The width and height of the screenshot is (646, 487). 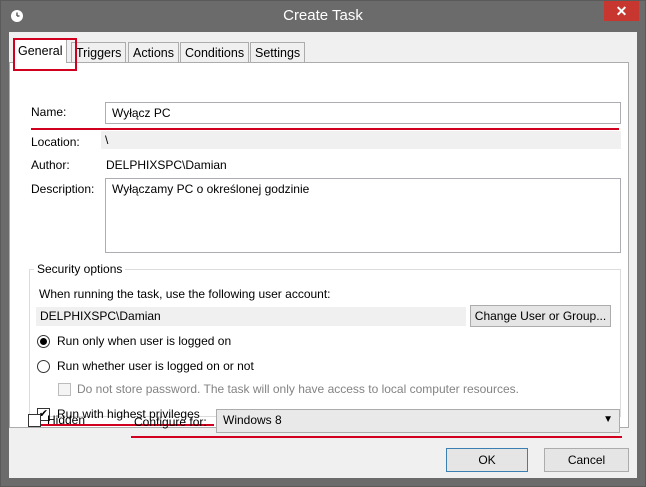 I want to click on configure-annotation-underline, so click(x=376, y=437).